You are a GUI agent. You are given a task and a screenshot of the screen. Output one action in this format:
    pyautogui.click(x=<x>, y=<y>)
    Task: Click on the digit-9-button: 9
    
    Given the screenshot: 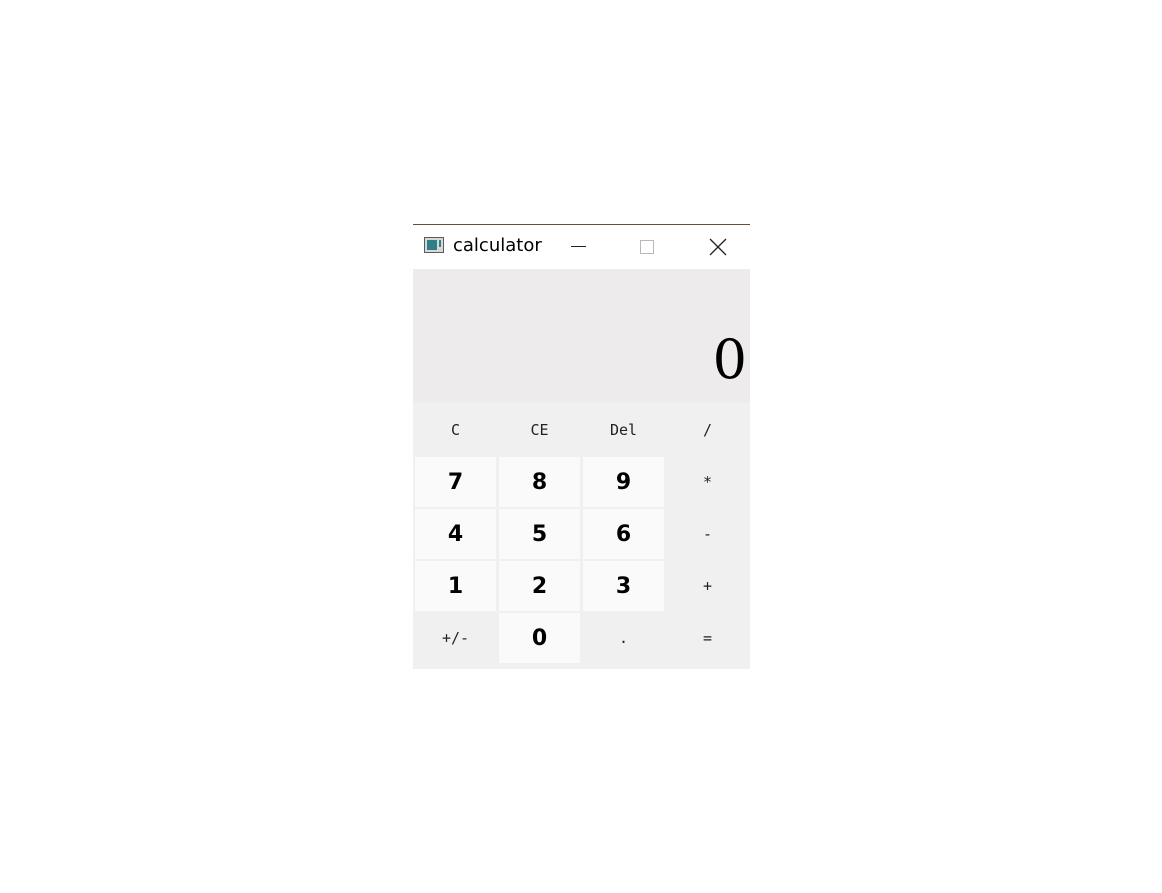 What is the action you would take?
    pyautogui.click(x=623, y=482)
    